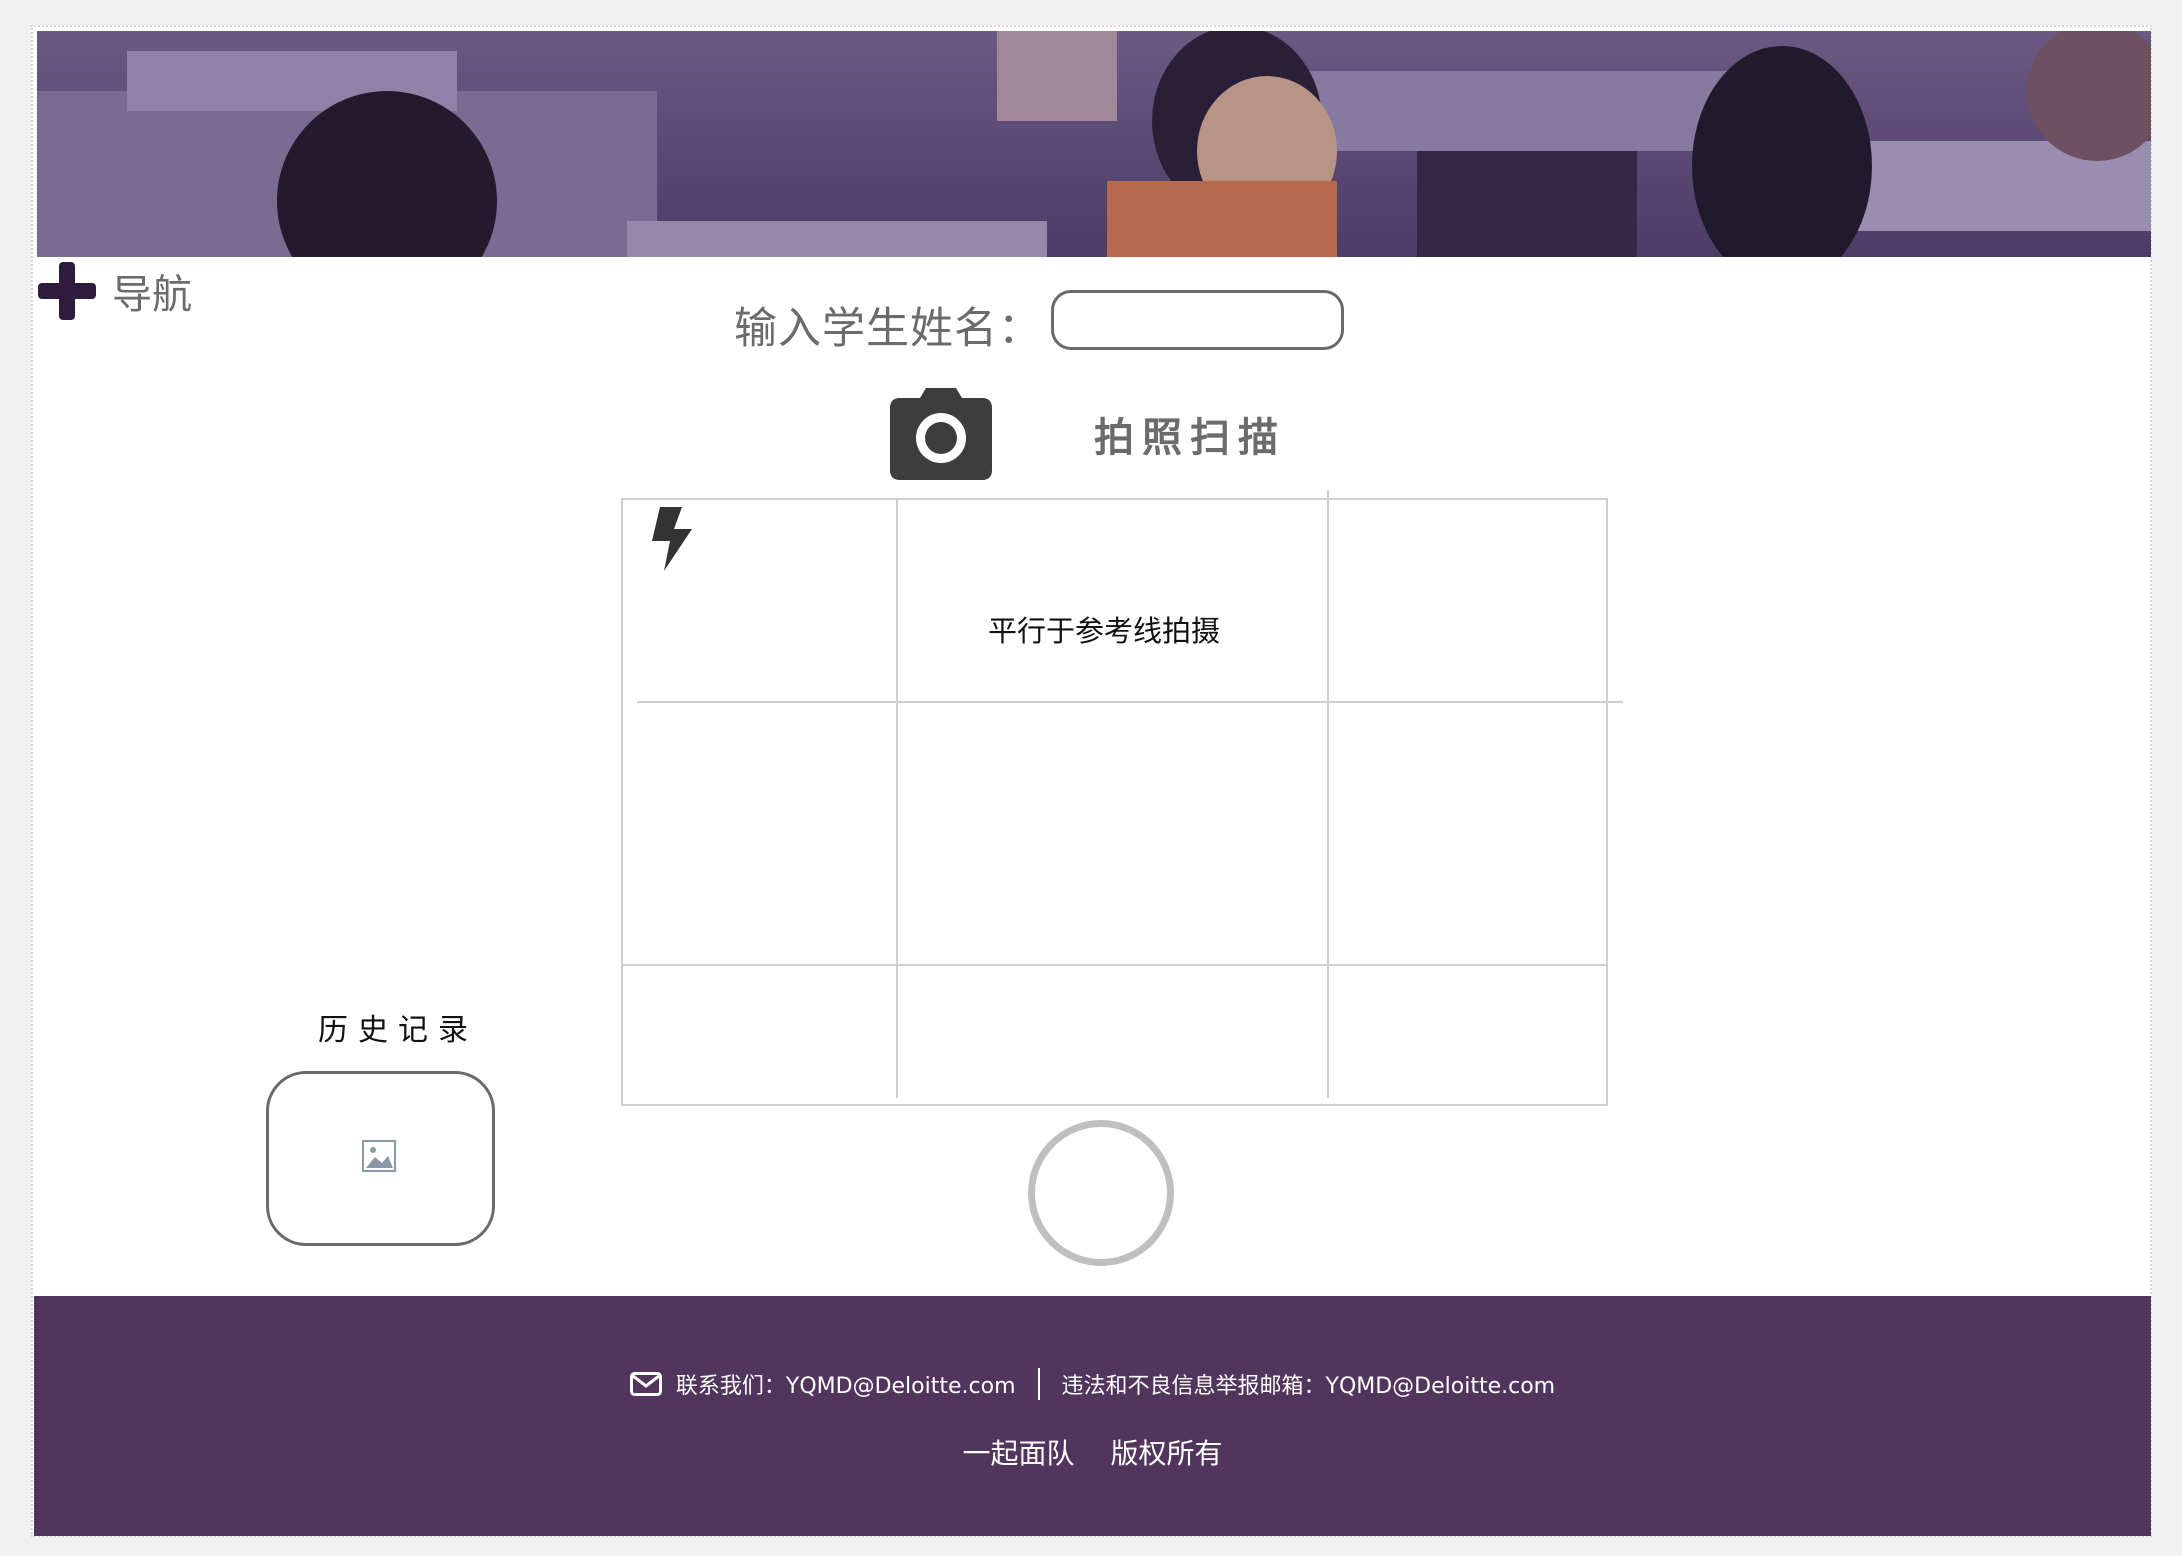 Image resolution: width=2182 pixels, height=1556 pixels. Describe the element at coordinates (1094, 144) in the screenshot. I see `banner-image` at that location.